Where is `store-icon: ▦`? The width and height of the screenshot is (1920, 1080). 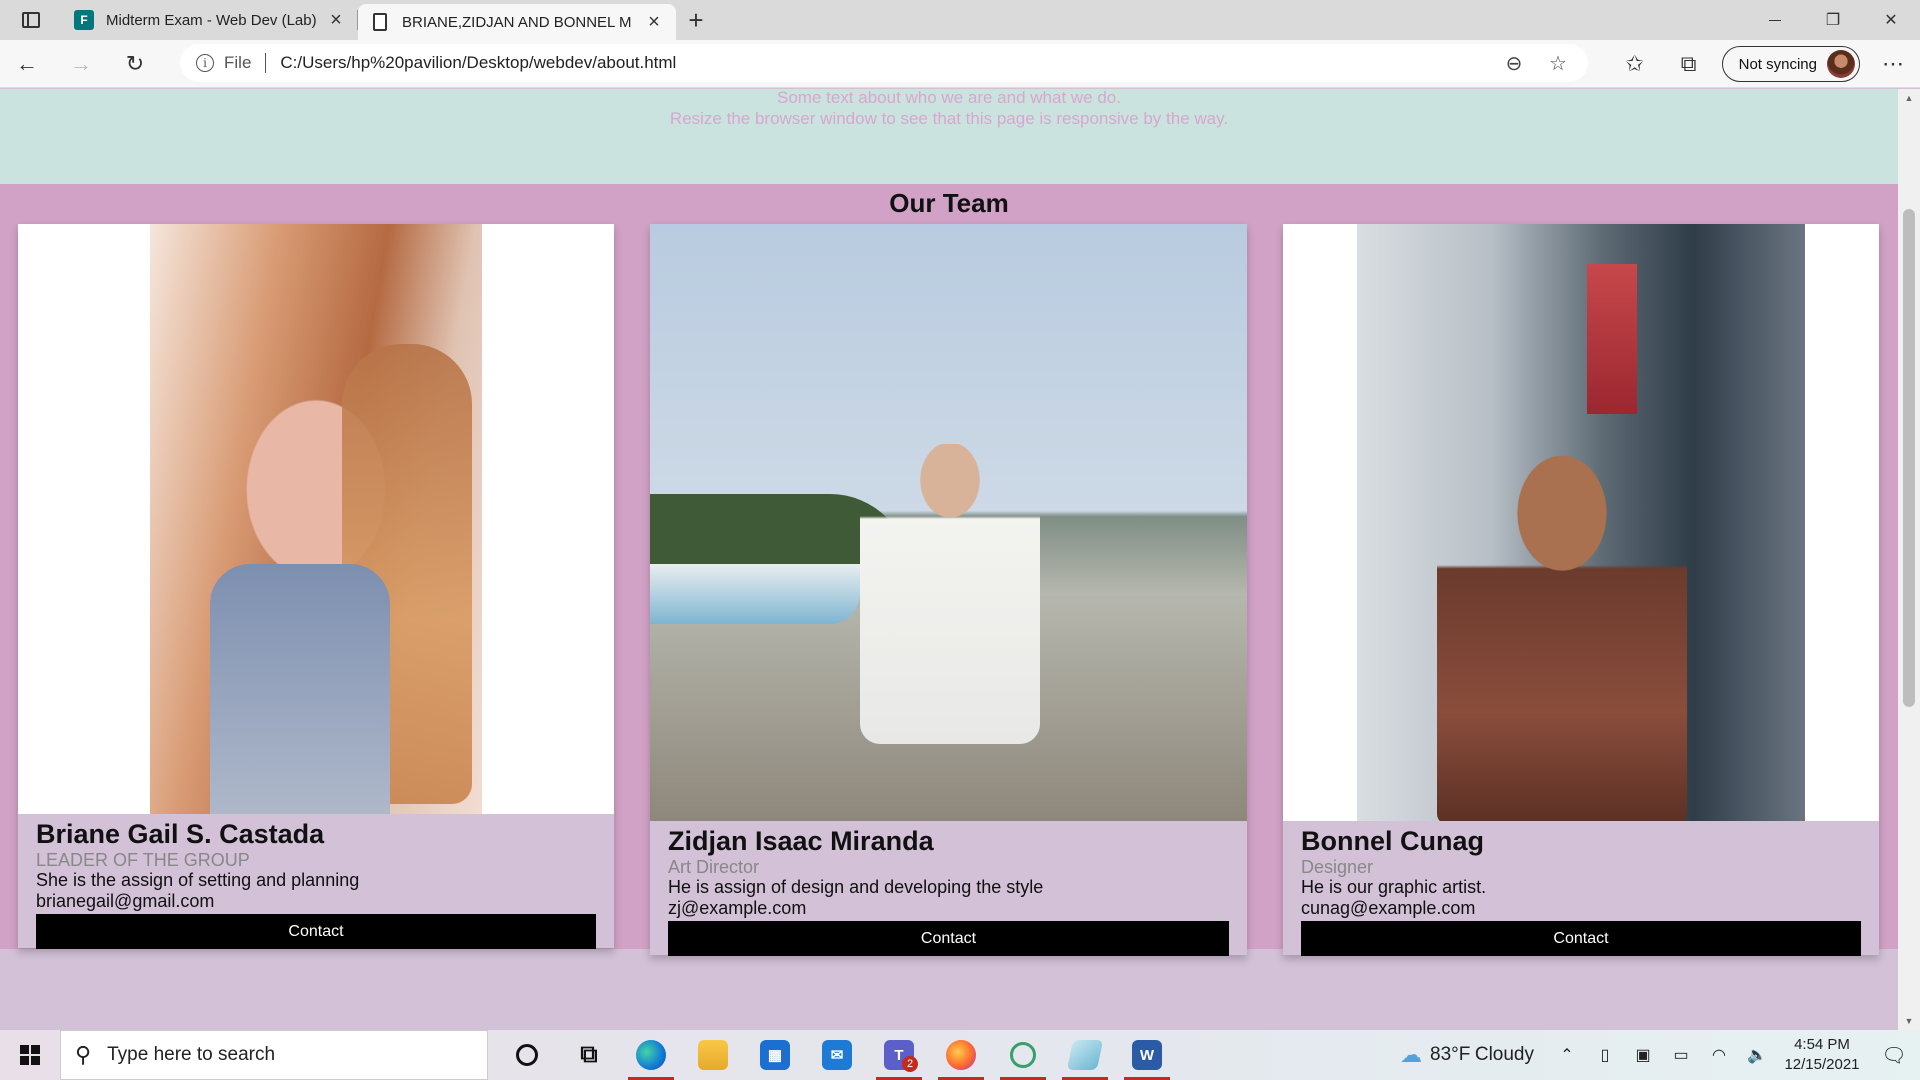 store-icon: ▦ is located at coordinates (775, 1055).